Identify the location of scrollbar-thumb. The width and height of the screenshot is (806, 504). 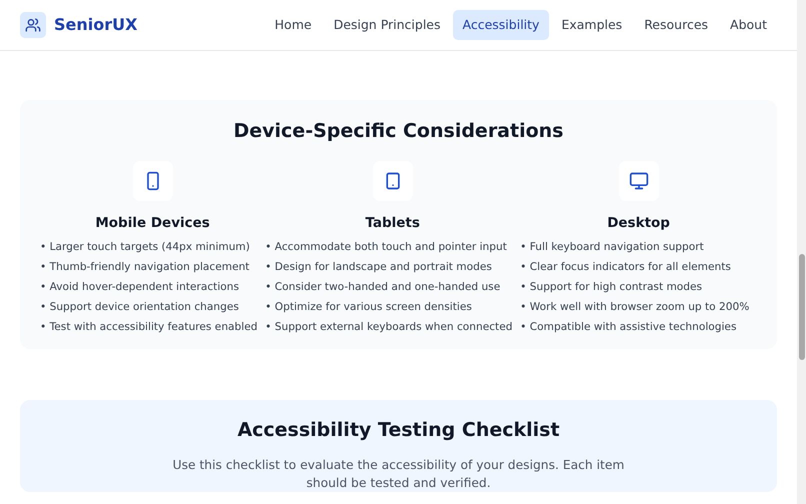
(802, 307).